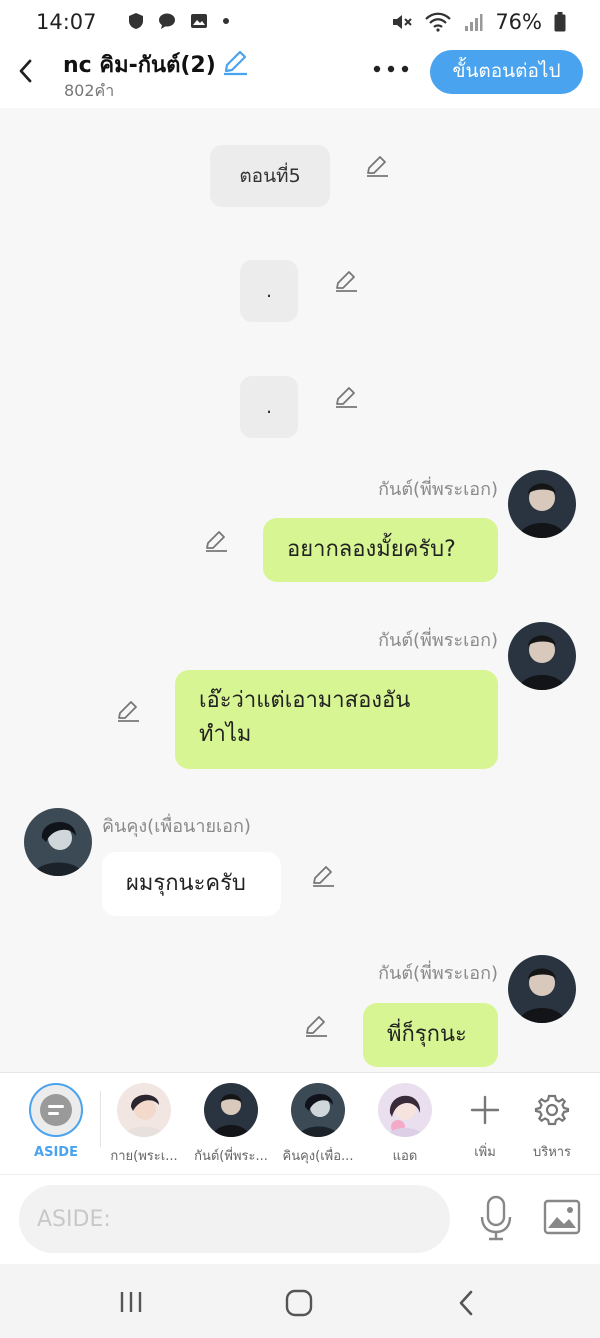  I want to click on message-text: พี่ก็รุกนะ, so click(427, 1034).